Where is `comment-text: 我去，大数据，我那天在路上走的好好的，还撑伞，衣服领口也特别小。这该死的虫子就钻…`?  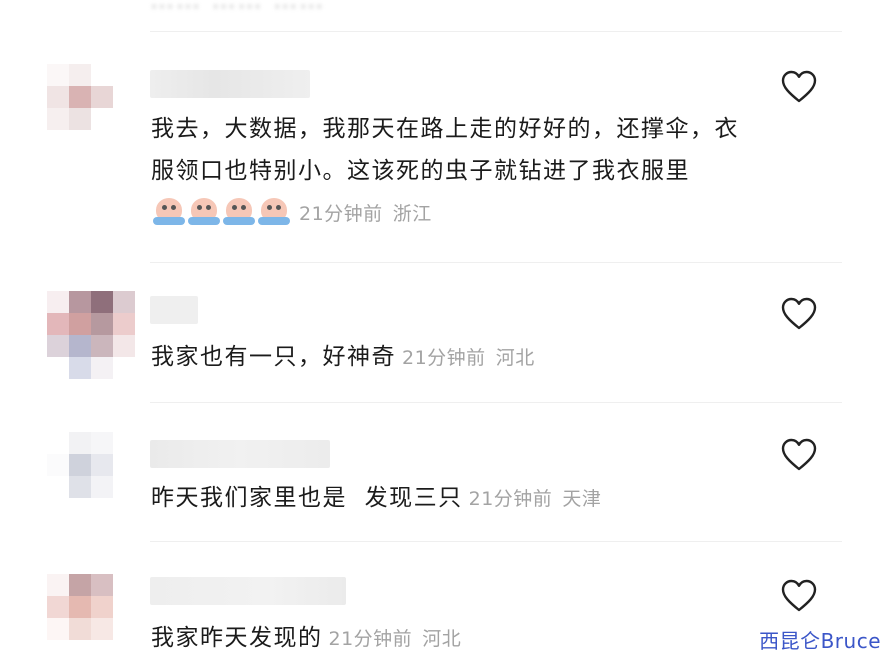 comment-text: 我去，大数据，我那天在路上走的好好的，还撑伞，衣服领口也特别小。这该死的虫子就钻… is located at coordinates (446, 174).